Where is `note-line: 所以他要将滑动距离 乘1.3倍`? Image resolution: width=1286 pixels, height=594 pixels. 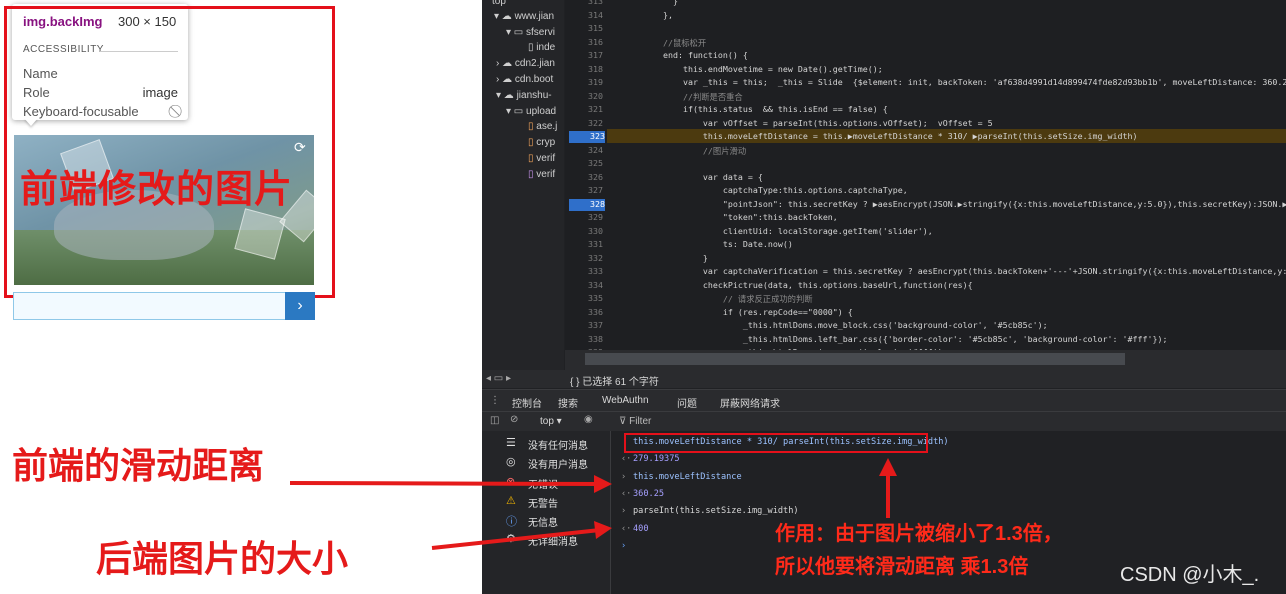
note-line: 所以他要将滑动距离 乘1.3倍 is located at coordinates (902, 567).